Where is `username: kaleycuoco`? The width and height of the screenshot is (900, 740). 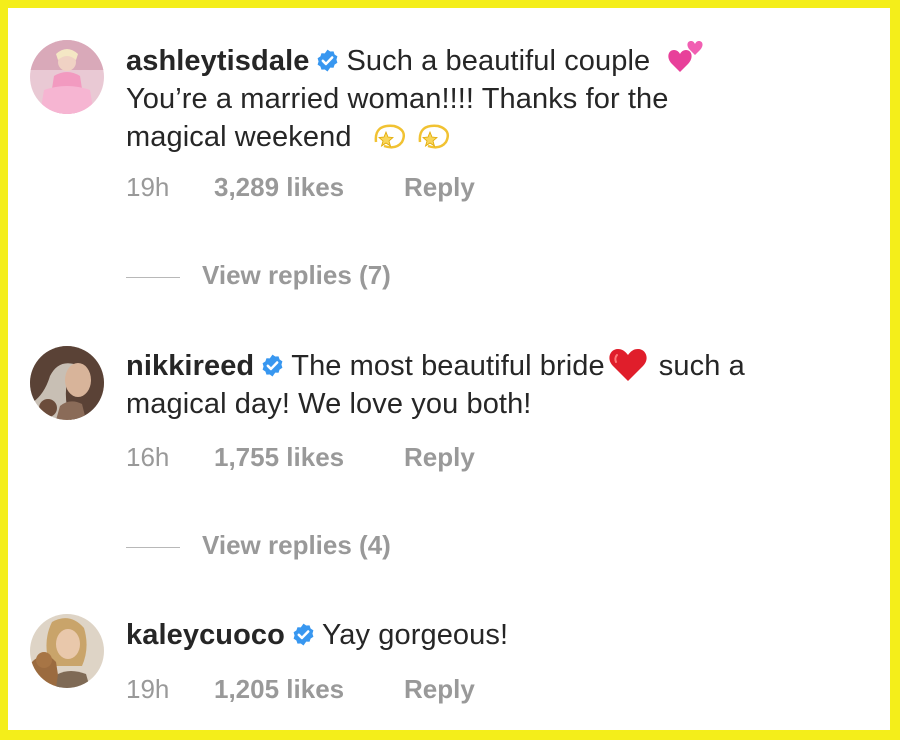
username: kaleycuoco is located at coordinates (205, 635).